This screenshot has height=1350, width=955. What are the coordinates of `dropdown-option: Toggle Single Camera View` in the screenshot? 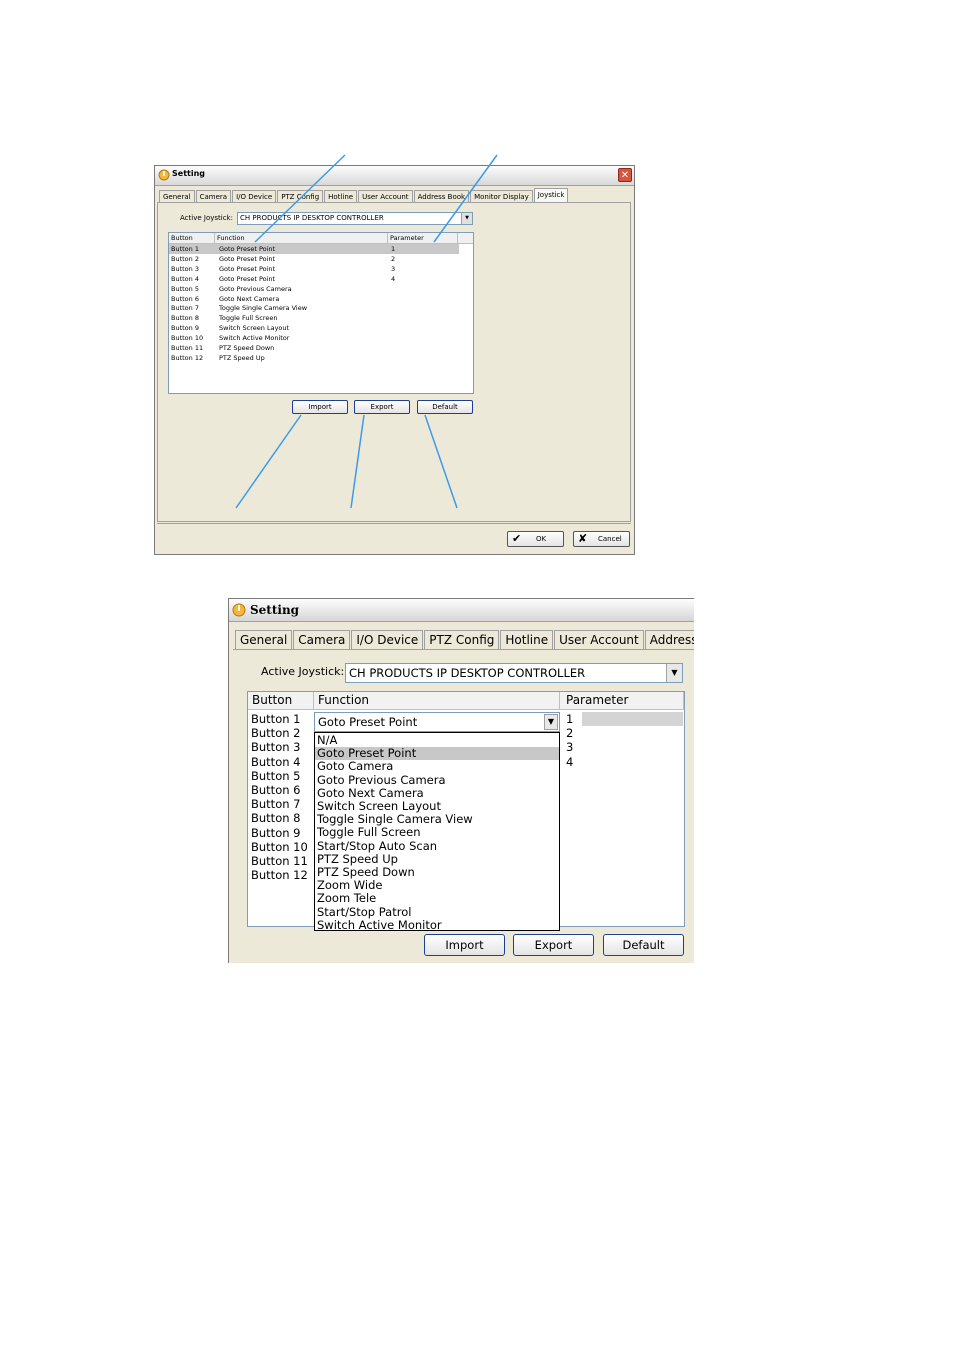 It's located at (437, 819).